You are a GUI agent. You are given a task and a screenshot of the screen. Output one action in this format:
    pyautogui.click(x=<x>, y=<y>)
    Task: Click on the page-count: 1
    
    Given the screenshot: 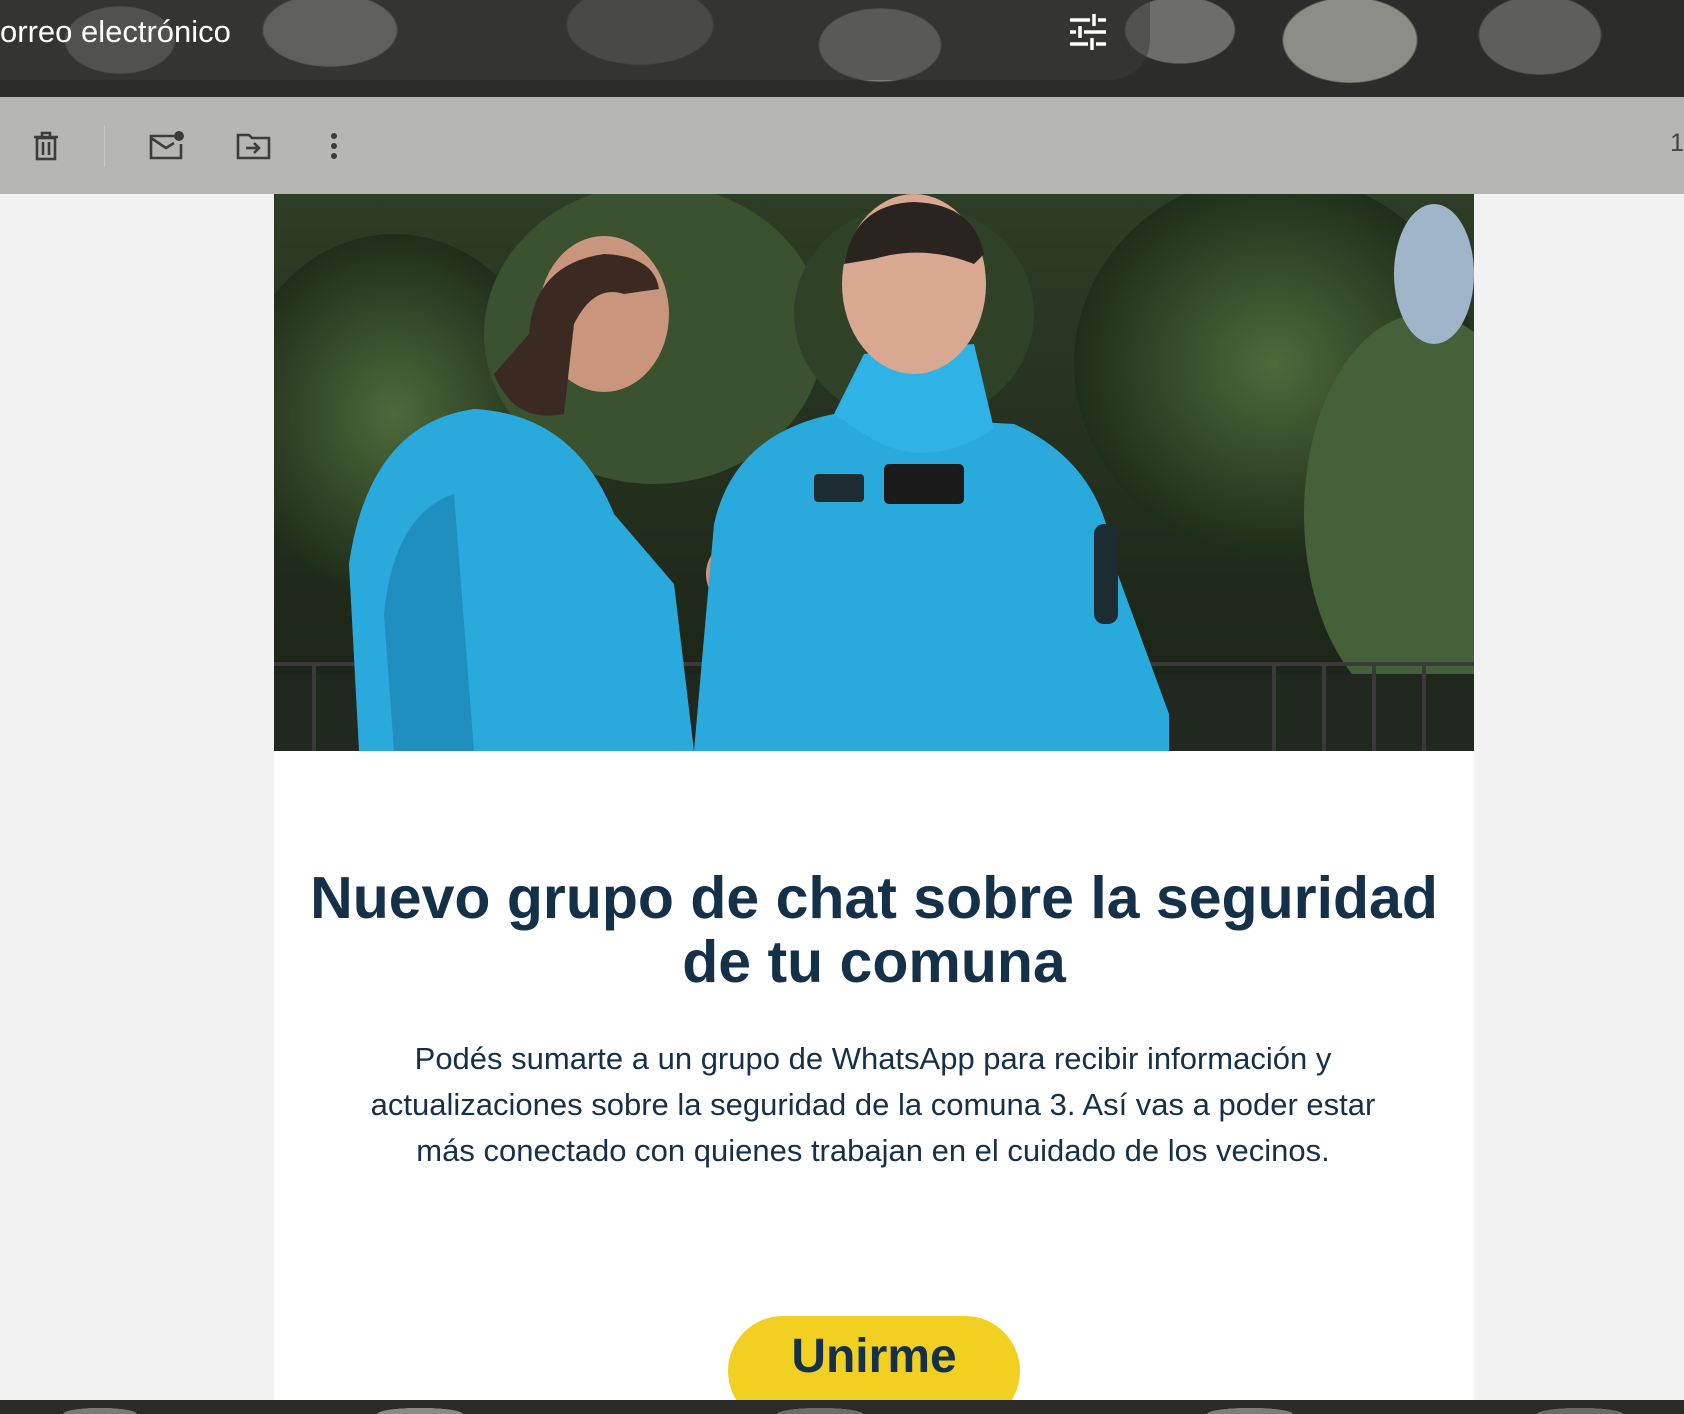 What is the action you would take?
    pyautogui.click(x=1677, y=143)
    